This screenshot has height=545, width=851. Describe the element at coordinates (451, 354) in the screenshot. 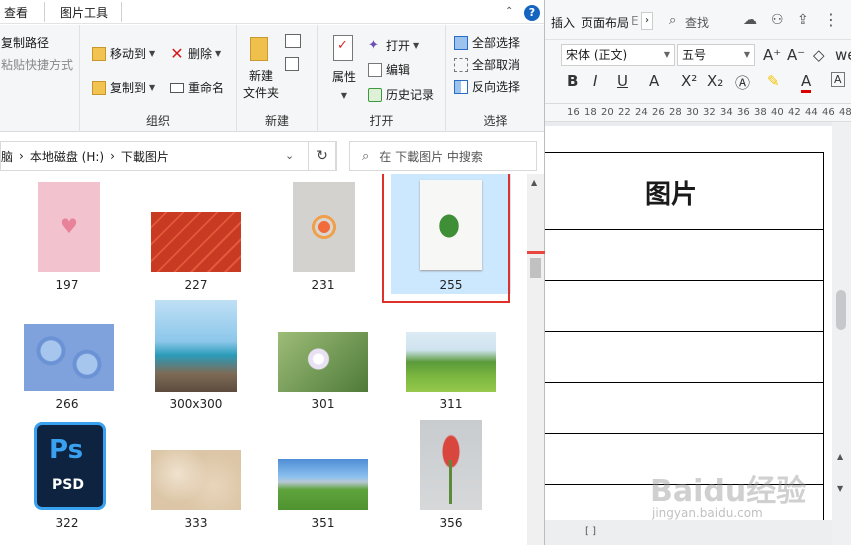

I see `file-item: 311` at that location.